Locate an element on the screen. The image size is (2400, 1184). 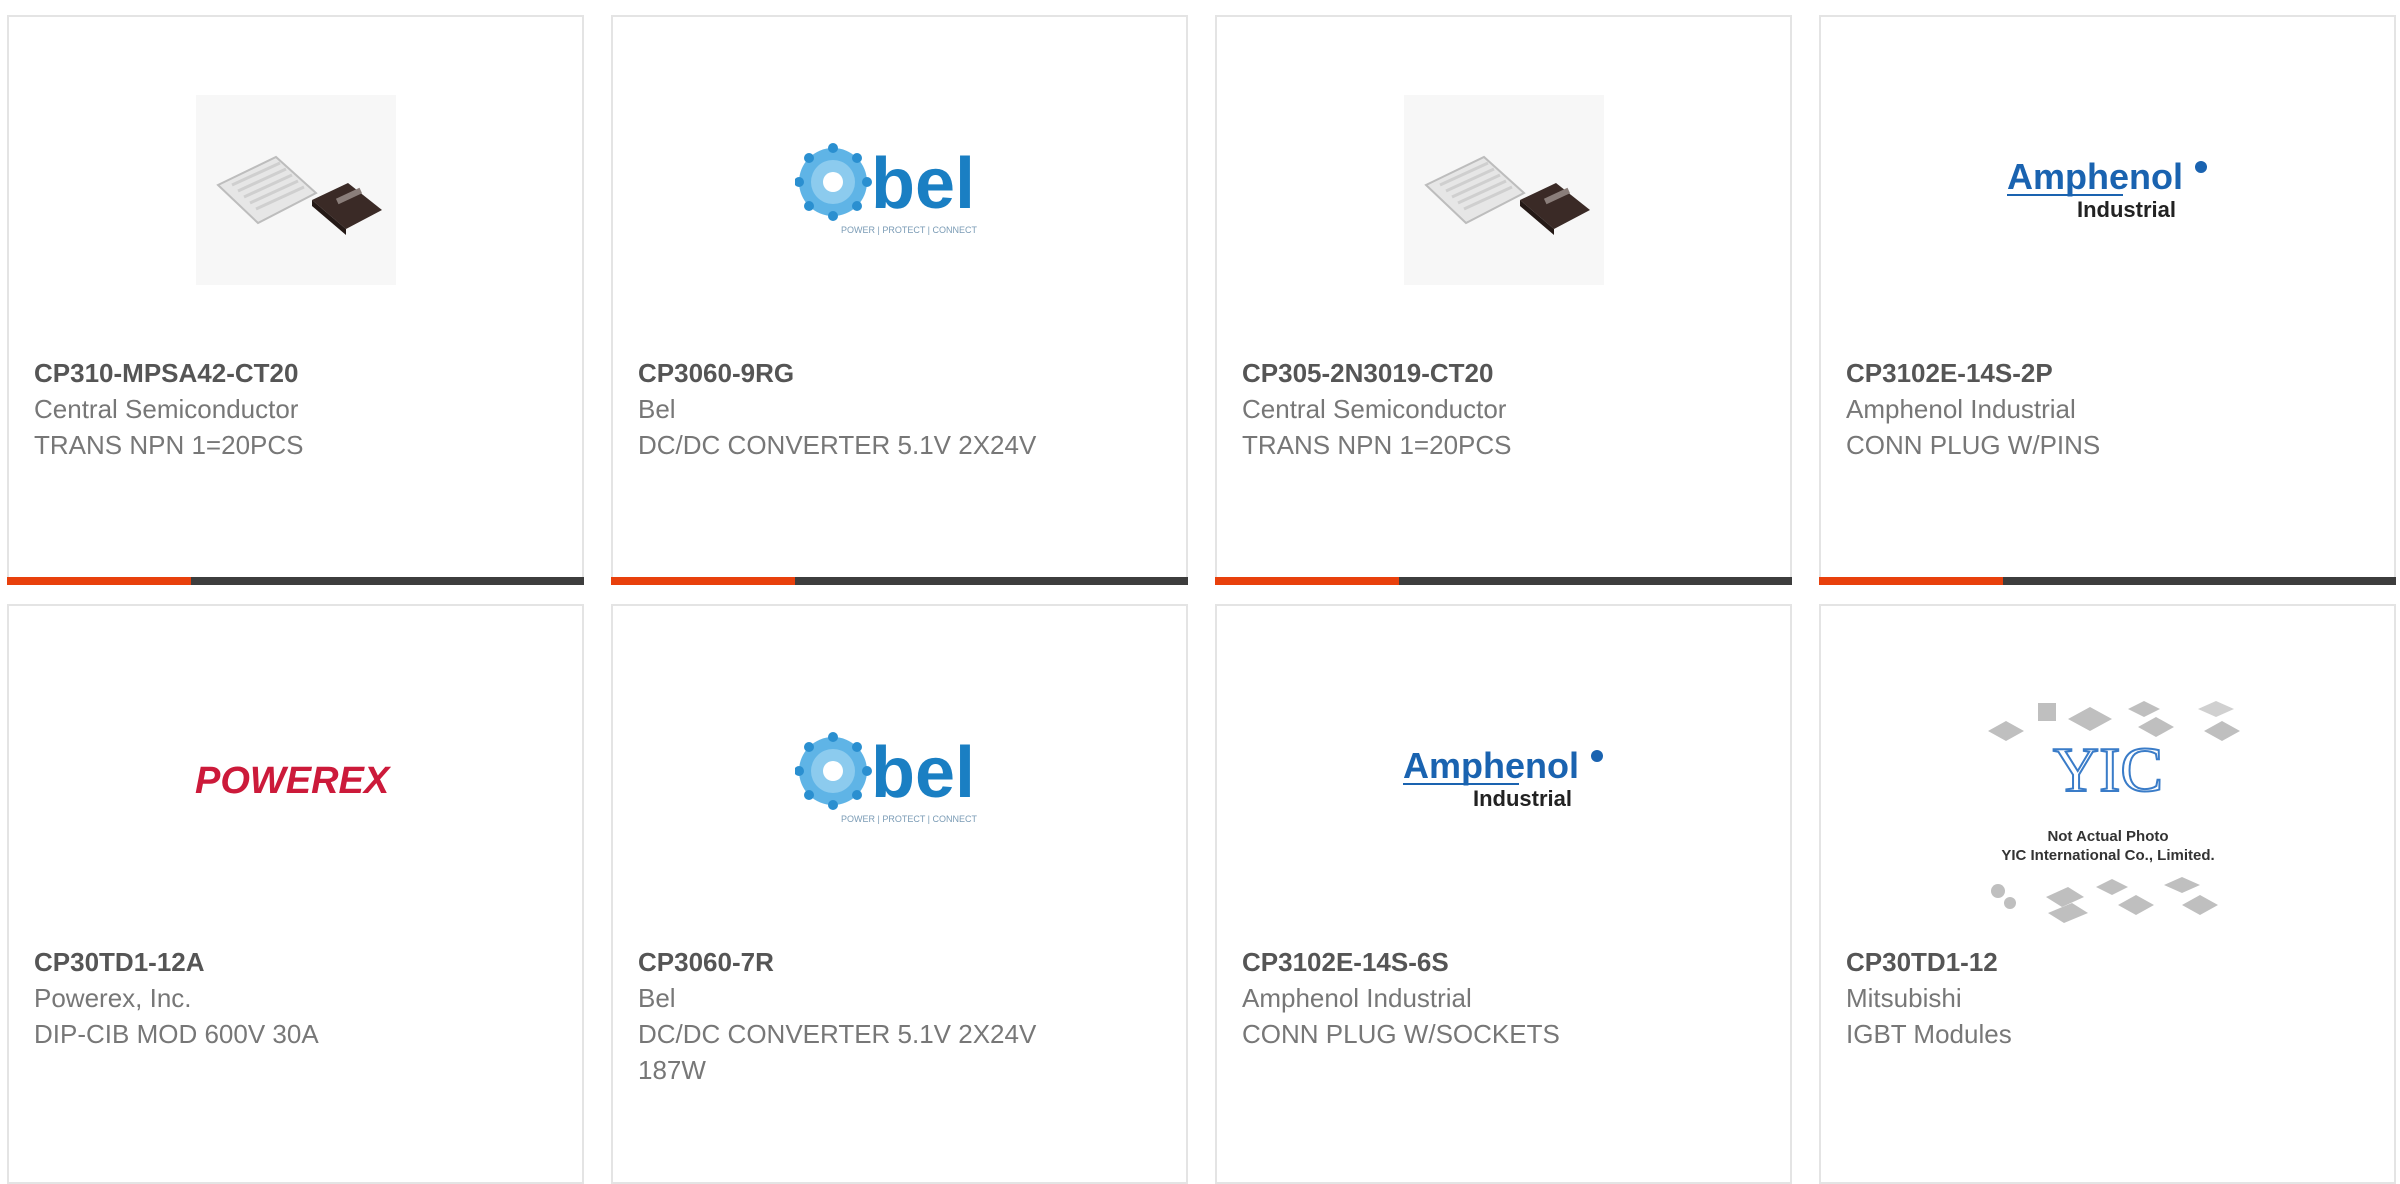
svg-text: YIC is located at coordinates (2107, 769).